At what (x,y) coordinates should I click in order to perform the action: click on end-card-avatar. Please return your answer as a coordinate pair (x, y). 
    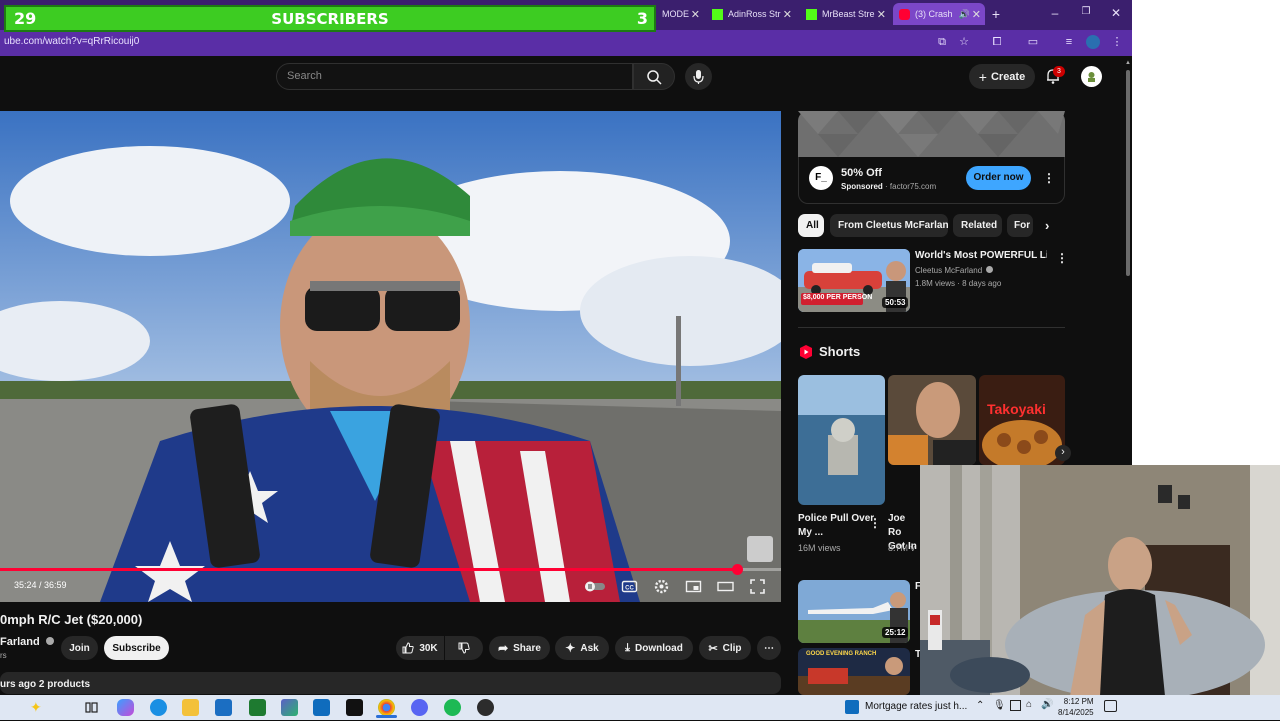
    Looking at the image, I should click on (760, 549).